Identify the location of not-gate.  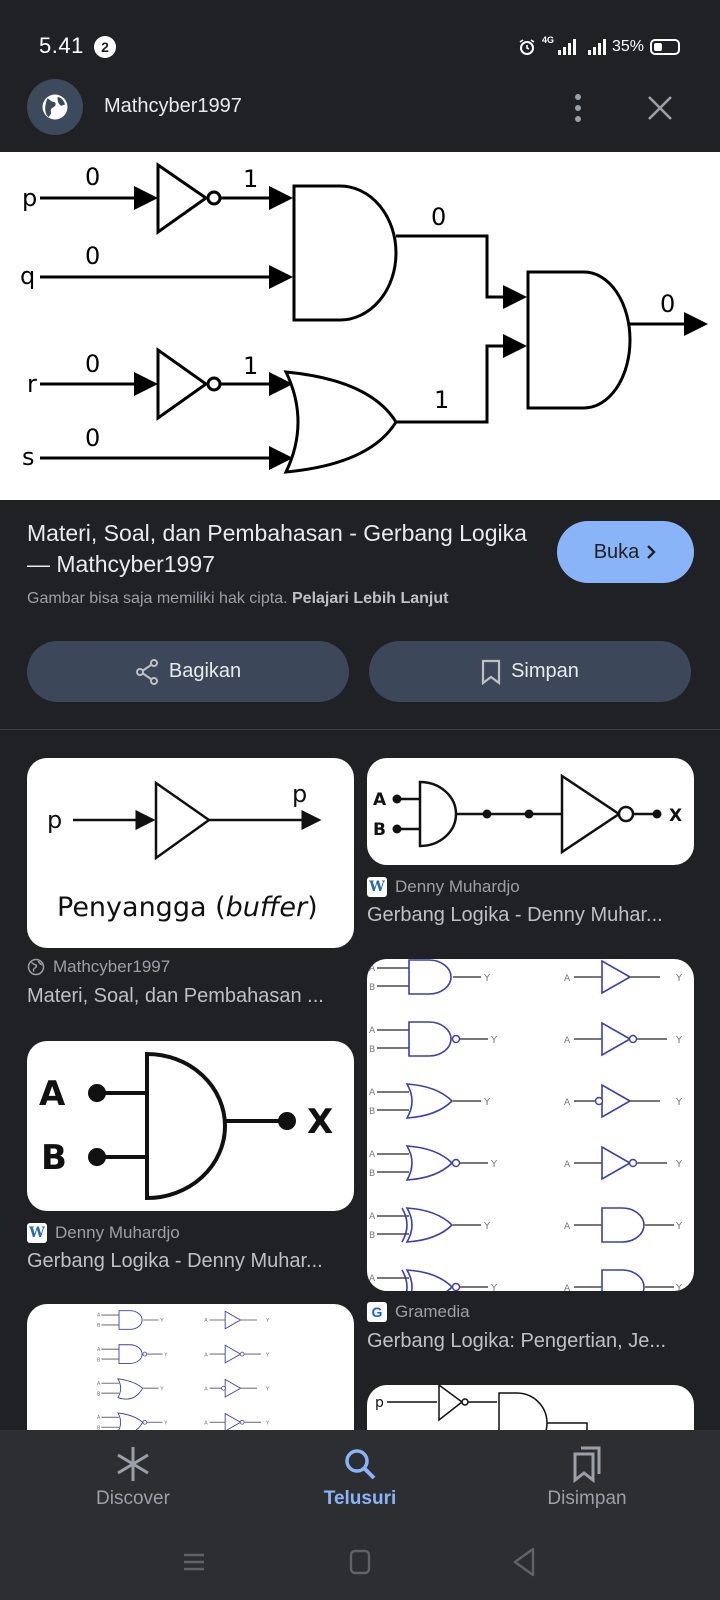
(451, 1403).